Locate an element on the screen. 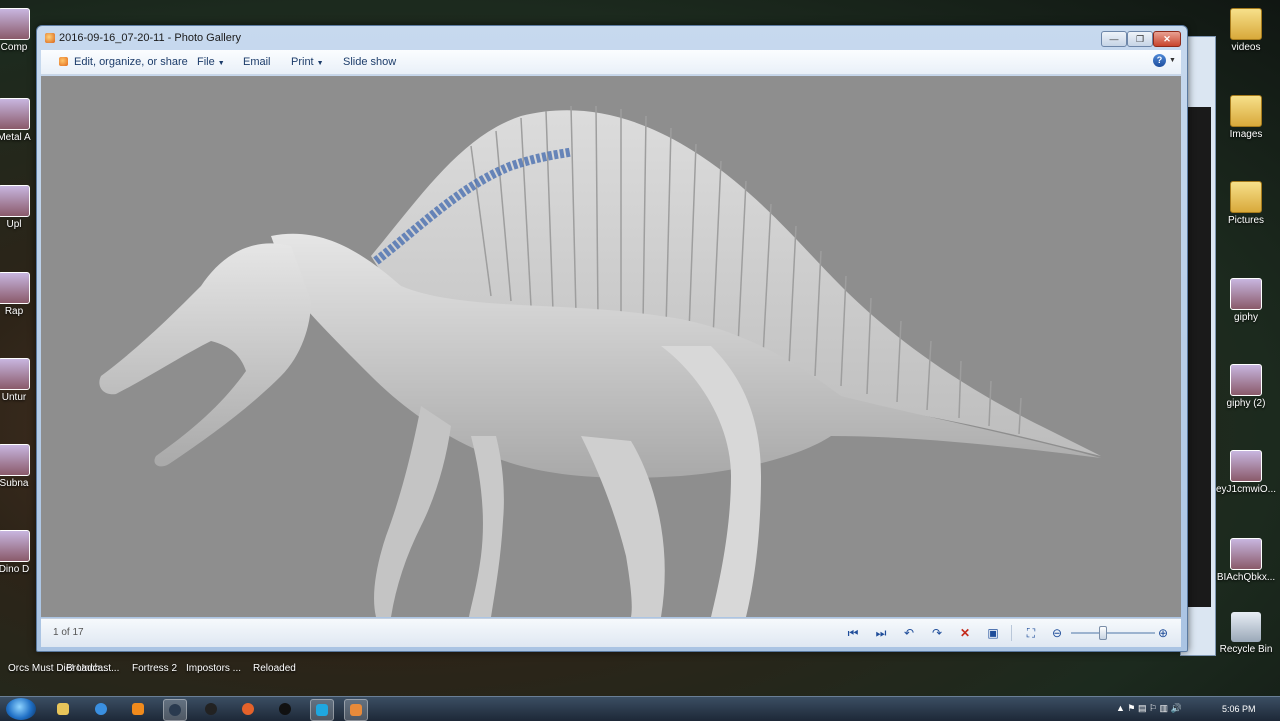  media-player-taskbar-icon is located at coordinates (138, 709).